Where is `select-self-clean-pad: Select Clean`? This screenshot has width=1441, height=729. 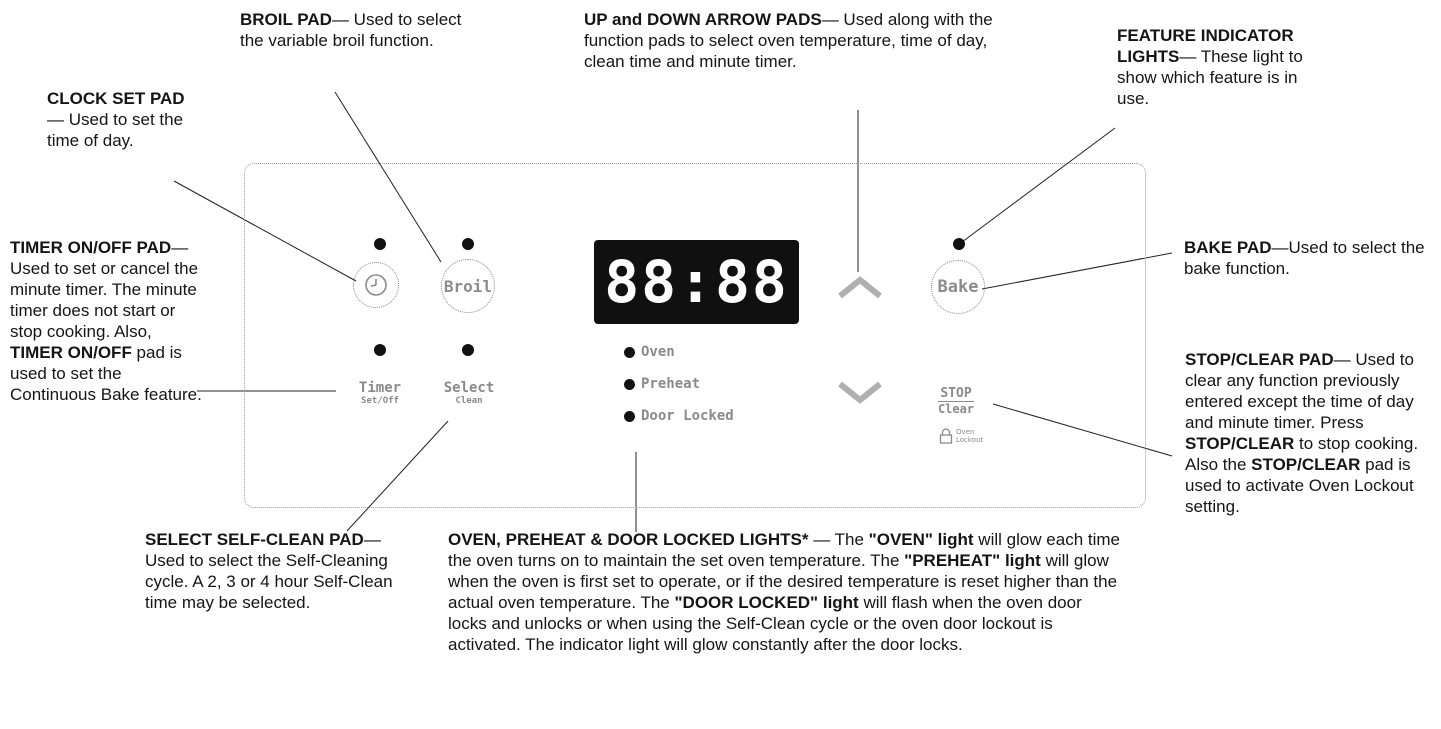
select-self-clean-pad: Select Clean is located at coordinates (469, 393).